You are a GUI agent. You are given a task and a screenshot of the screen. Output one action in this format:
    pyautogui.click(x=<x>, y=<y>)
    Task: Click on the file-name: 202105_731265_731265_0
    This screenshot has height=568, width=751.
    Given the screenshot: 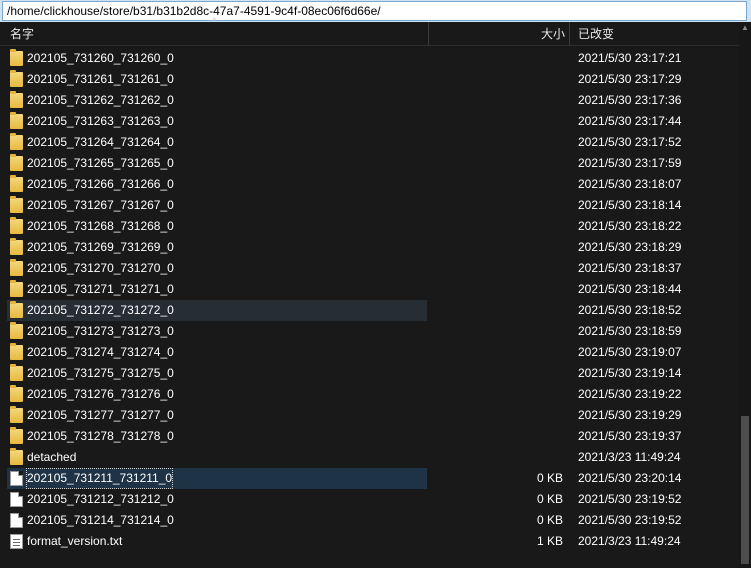 What is the action you would take?
    pyautogui.click(x=100, y=163)
    